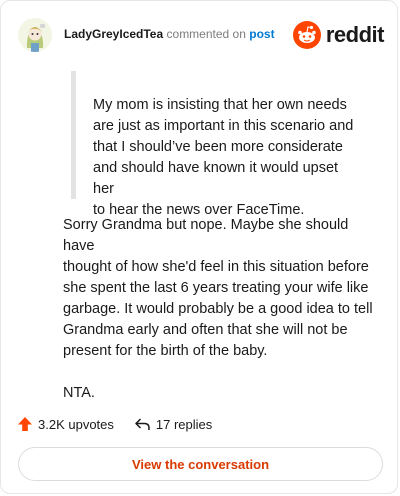 This screenshot has height=496, width=400. Describe the element at coordinates (165, 351) in the screenshot. I see `body-line: present for the birth of the baby.` at that location.